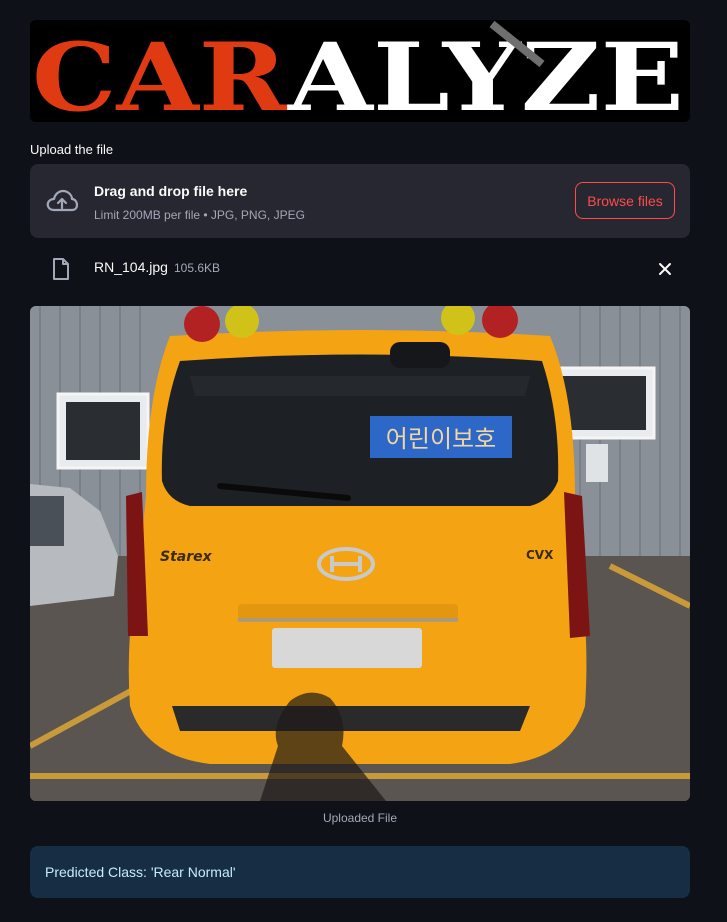 Image resolution: width=727 pixels, height=922 pixels. Describe the element at coordinates (171, 191) in the screenshot. I see `dropzone-title: Drag and drop file here` at that location.